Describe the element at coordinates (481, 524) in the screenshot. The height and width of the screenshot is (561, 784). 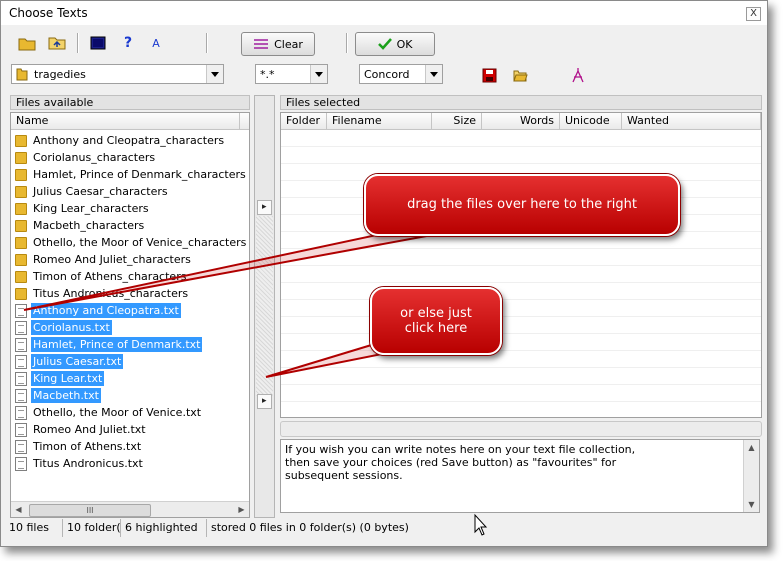
I see `mouse-cursor-icon` at that location.